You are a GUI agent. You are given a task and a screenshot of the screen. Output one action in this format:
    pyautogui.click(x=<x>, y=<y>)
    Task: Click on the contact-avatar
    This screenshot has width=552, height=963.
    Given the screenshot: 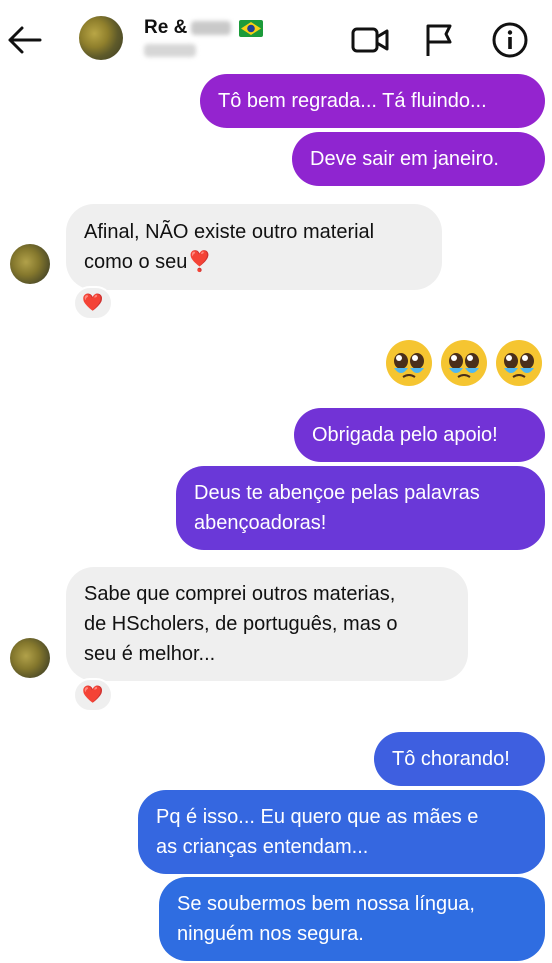 What is the action you would take?
    pyautogui.click(x=101, y=38)
    